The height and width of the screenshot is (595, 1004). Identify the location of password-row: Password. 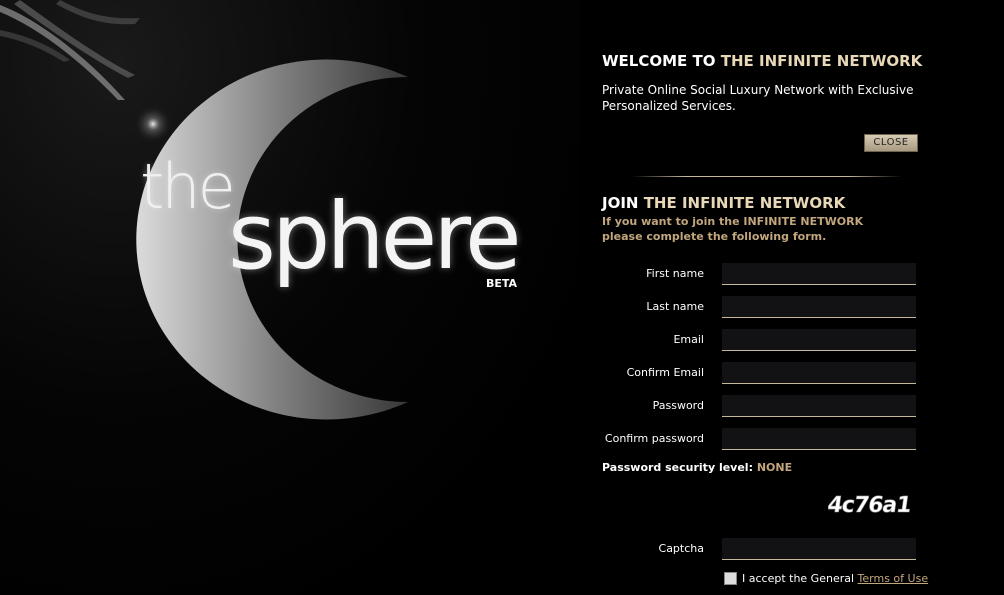
(760, 407).